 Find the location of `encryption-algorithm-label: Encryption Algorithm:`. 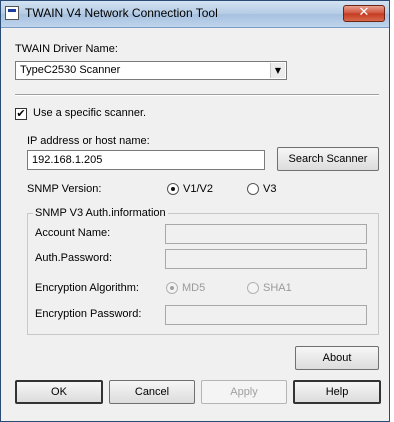

encryption-algorithm-label: Encryption Algorithm: is located at coordinates (87, 288).